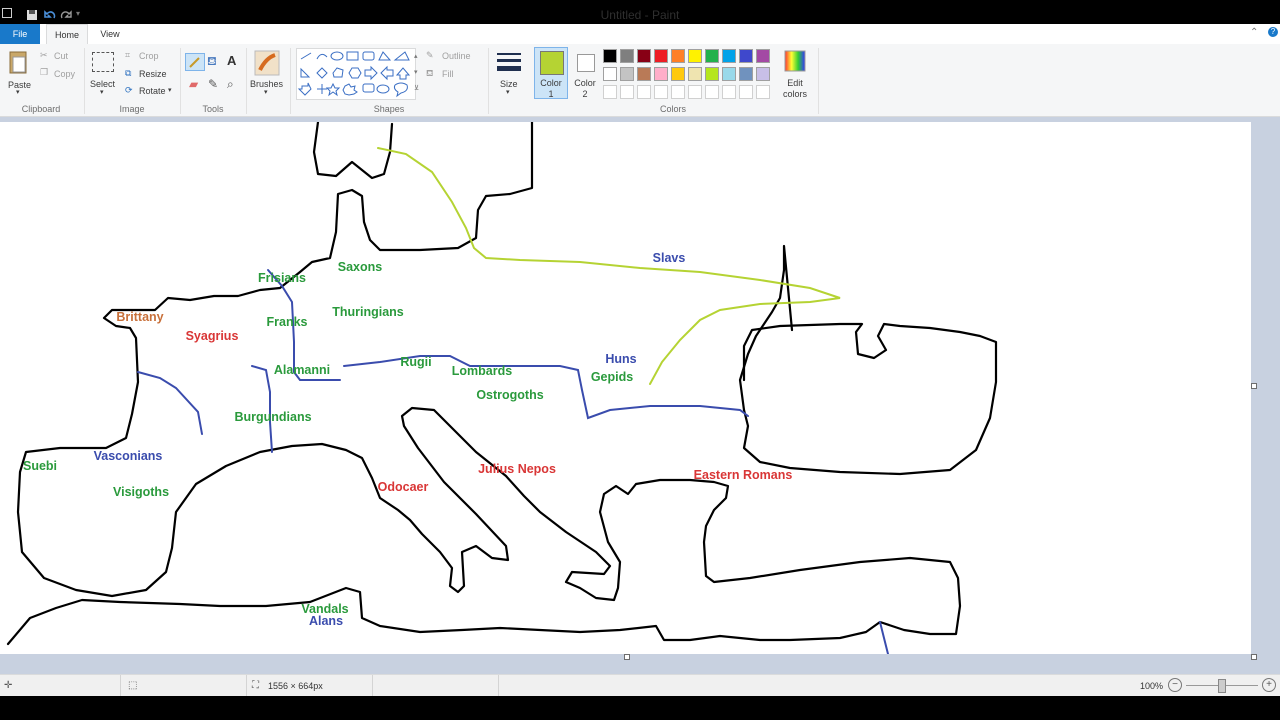 This screenshot has height=720, width=1280. Describe the element at coordinates (1222, 686) in the screenshot. I see `zoom-slider-thumb` at that location.